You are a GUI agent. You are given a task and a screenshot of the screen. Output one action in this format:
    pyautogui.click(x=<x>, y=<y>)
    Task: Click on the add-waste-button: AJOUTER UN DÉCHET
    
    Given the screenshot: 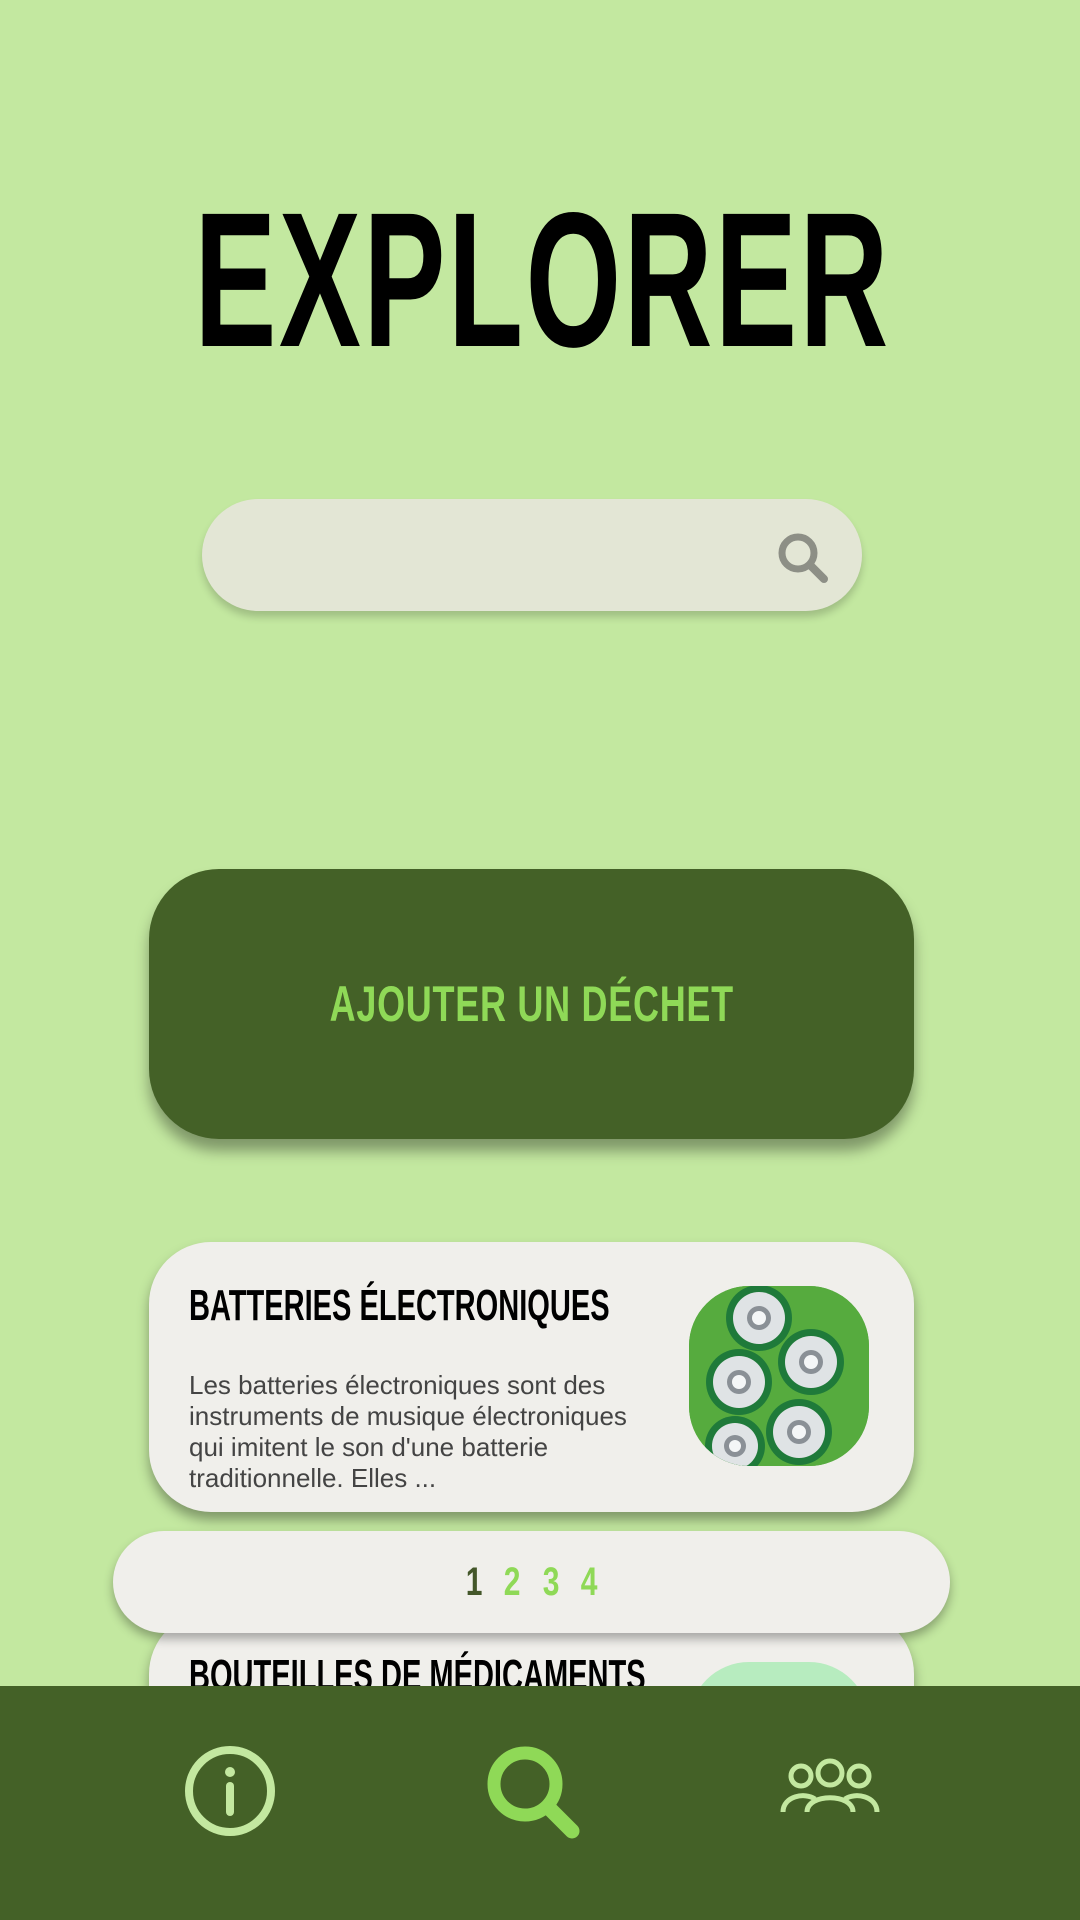 What is the action you would take?
    pyautogui.click(x=531, y=1004)
    